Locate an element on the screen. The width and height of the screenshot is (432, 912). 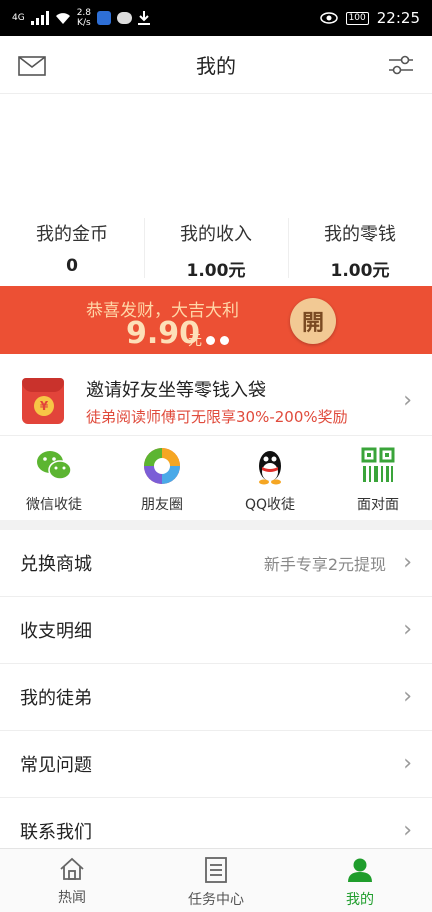
stat-gold: 我的金币 0 is located at coordinates (72, 248).